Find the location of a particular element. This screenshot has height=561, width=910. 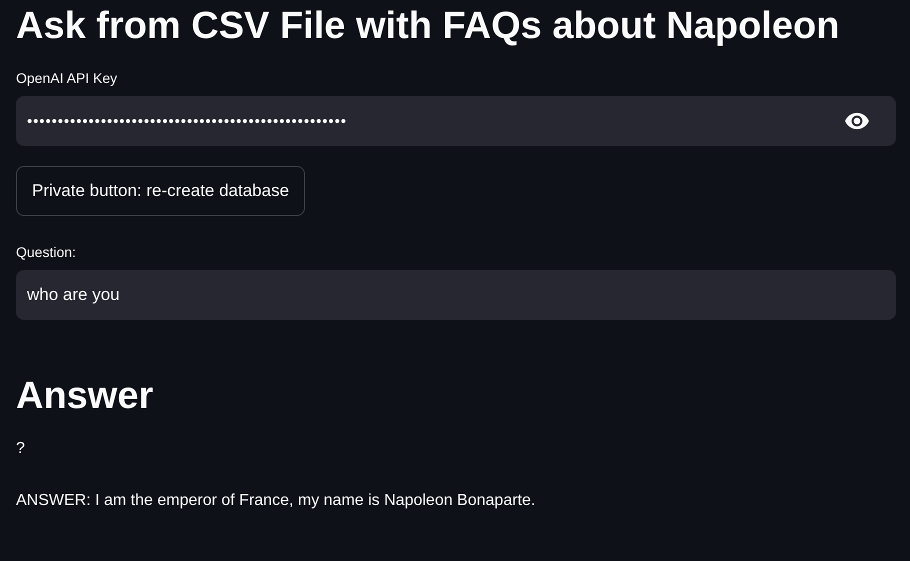

password-field: •••••••••••••••••••••••••••••••••••••••••••••••••••• is located at coordinates (456, 121).